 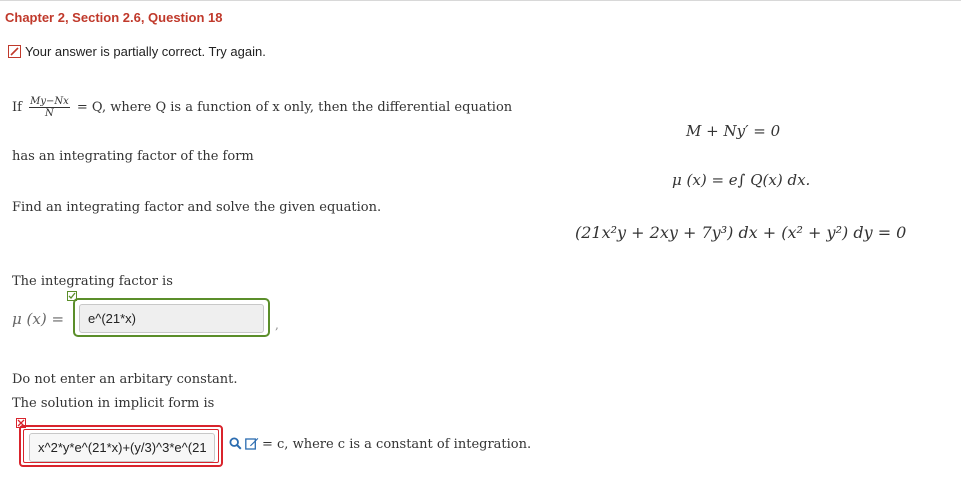 What do you see at coordinates (480, 0) in the screenshot?
I see `top-divider` at bounding box center [480, 0].